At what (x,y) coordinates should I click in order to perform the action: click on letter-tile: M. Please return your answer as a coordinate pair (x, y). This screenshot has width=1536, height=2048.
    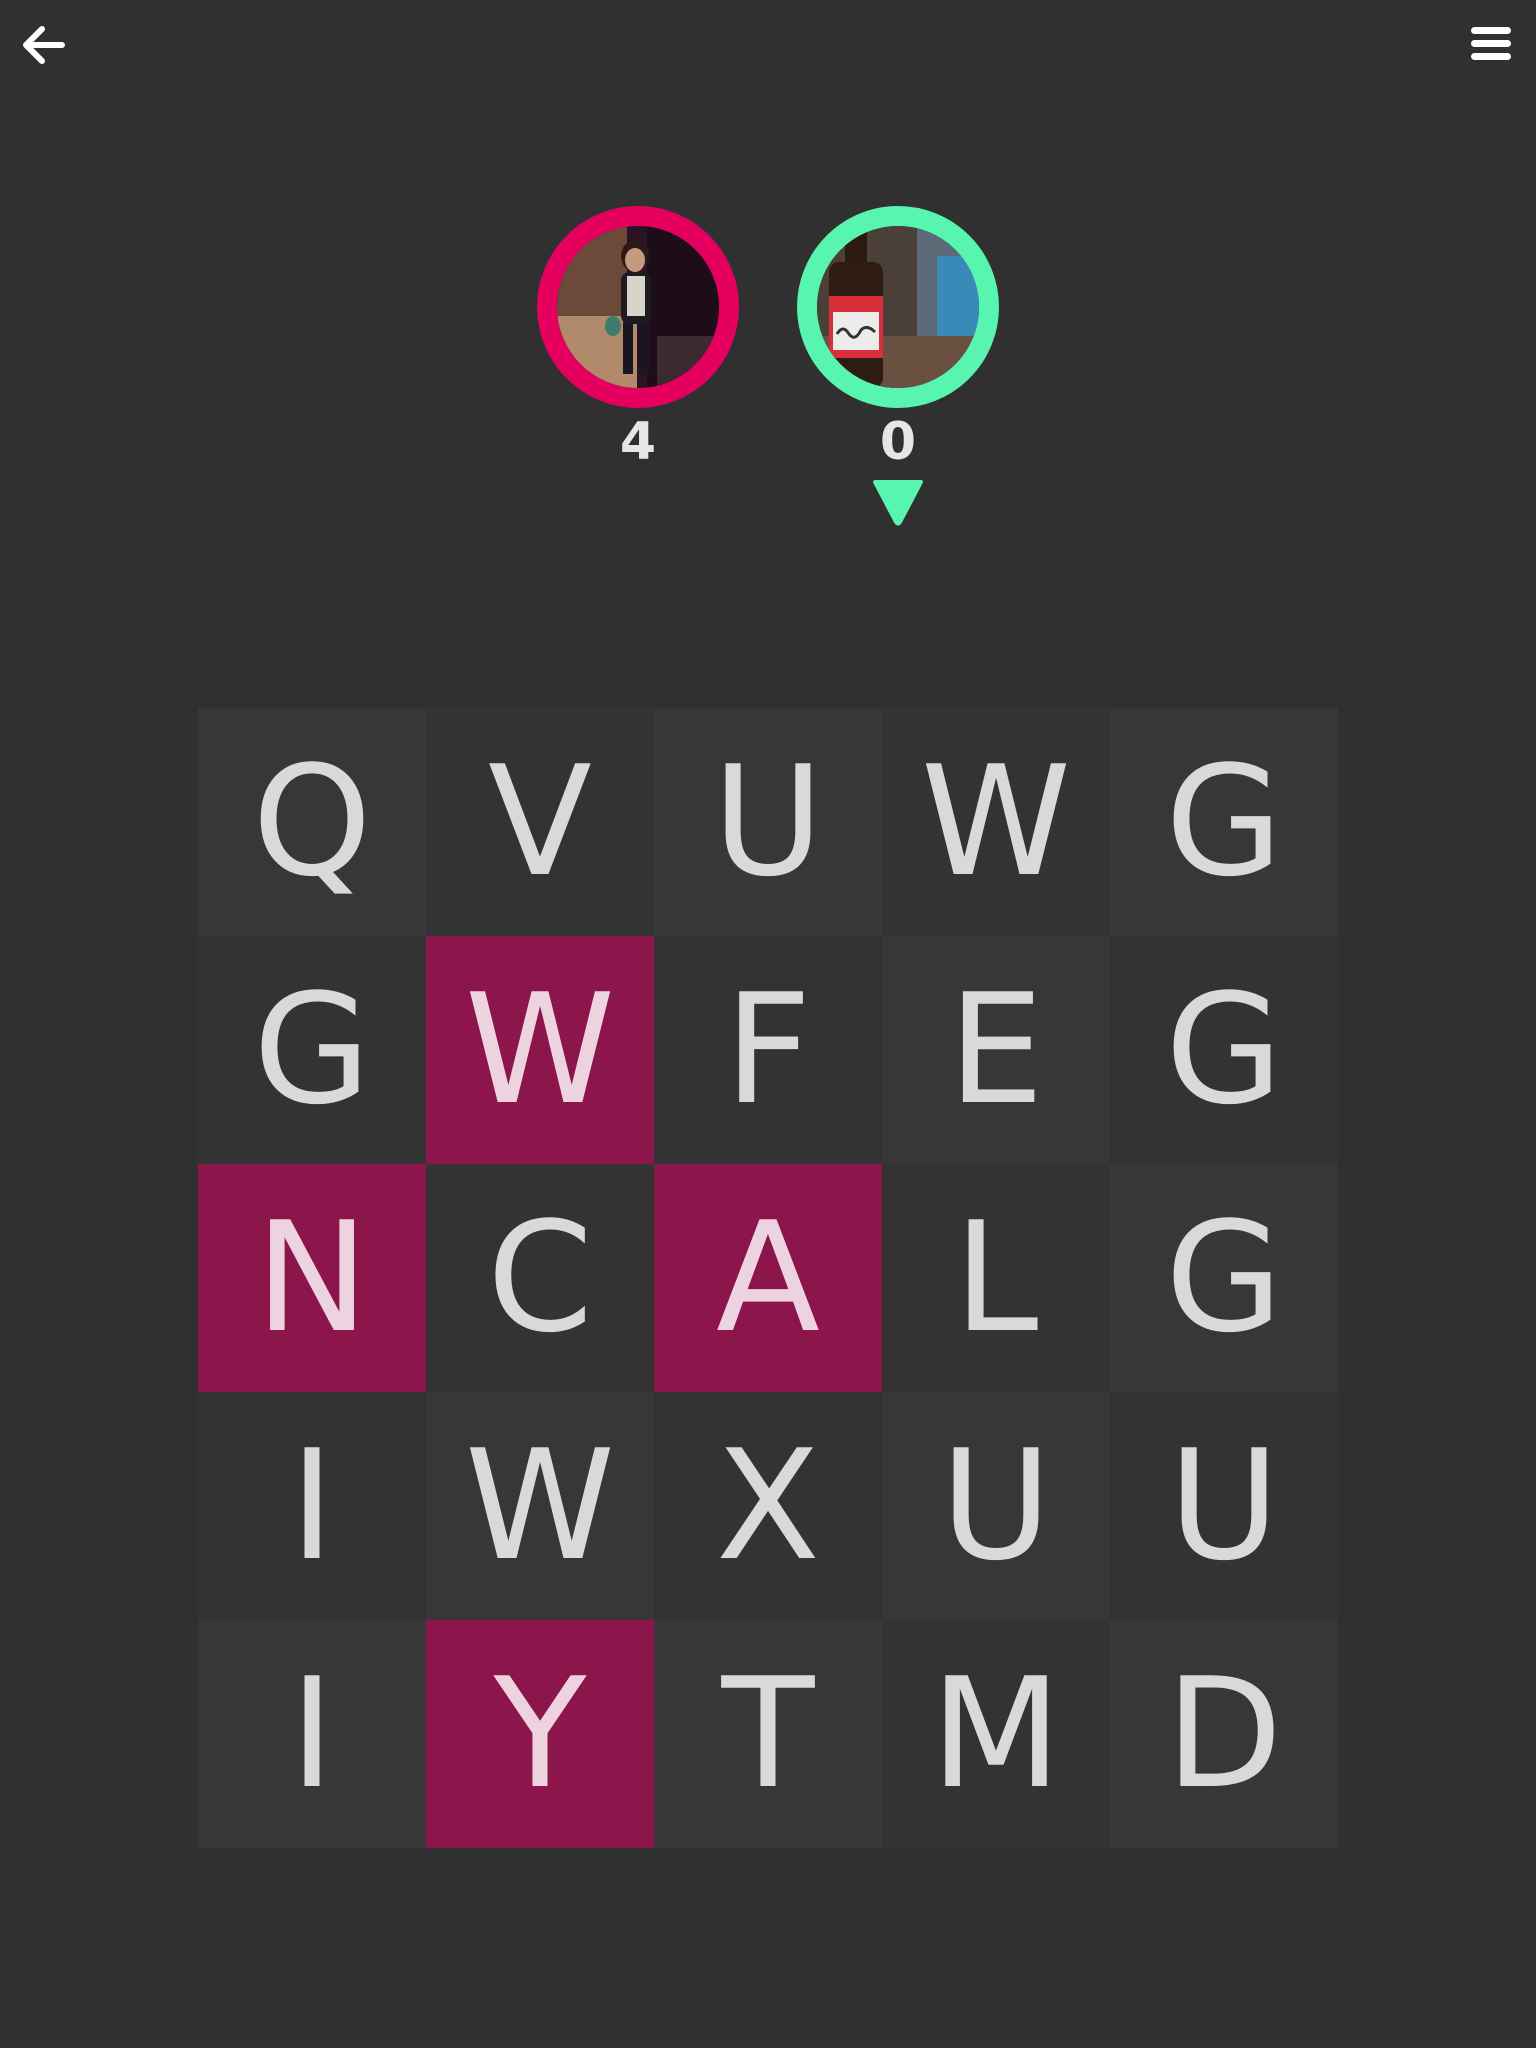
    Looking at the image, I should click on (996, 1734).